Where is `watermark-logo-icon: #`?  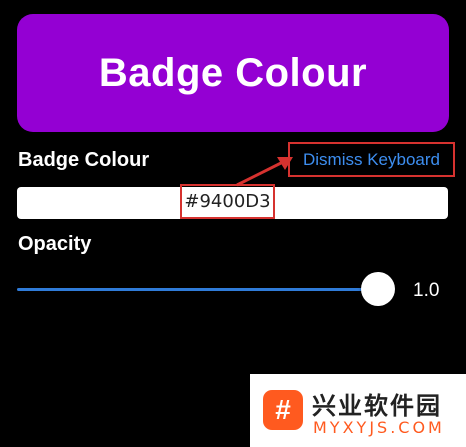 watermark-logo-icon: # is located at coordinates (283, 410).